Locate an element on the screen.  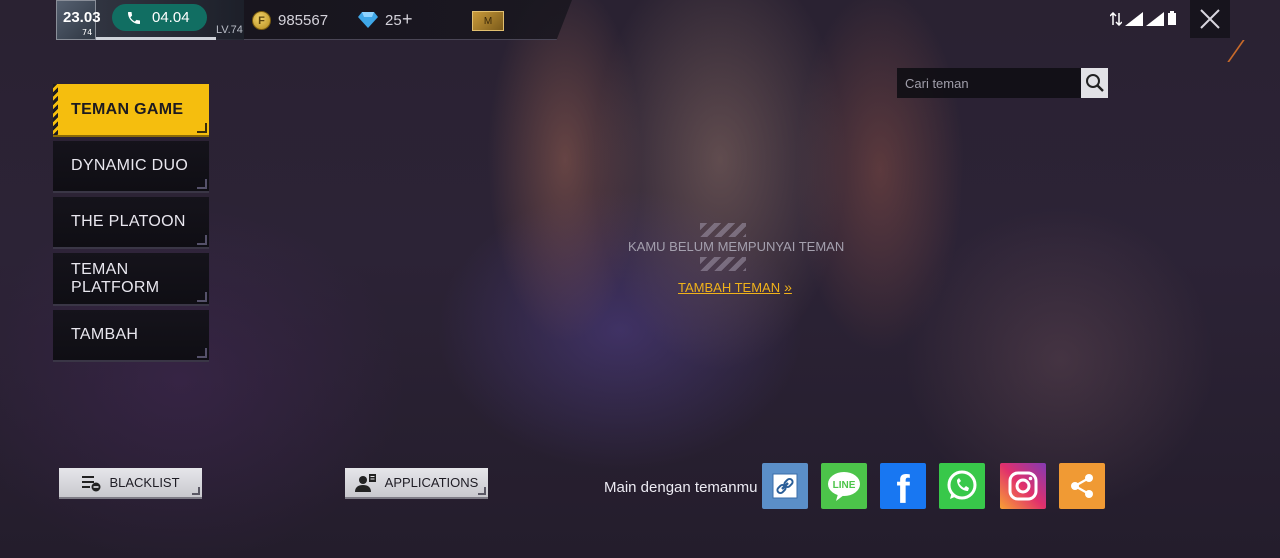
applications-label: APPLICATIONS is located at coordinates (431, 482).